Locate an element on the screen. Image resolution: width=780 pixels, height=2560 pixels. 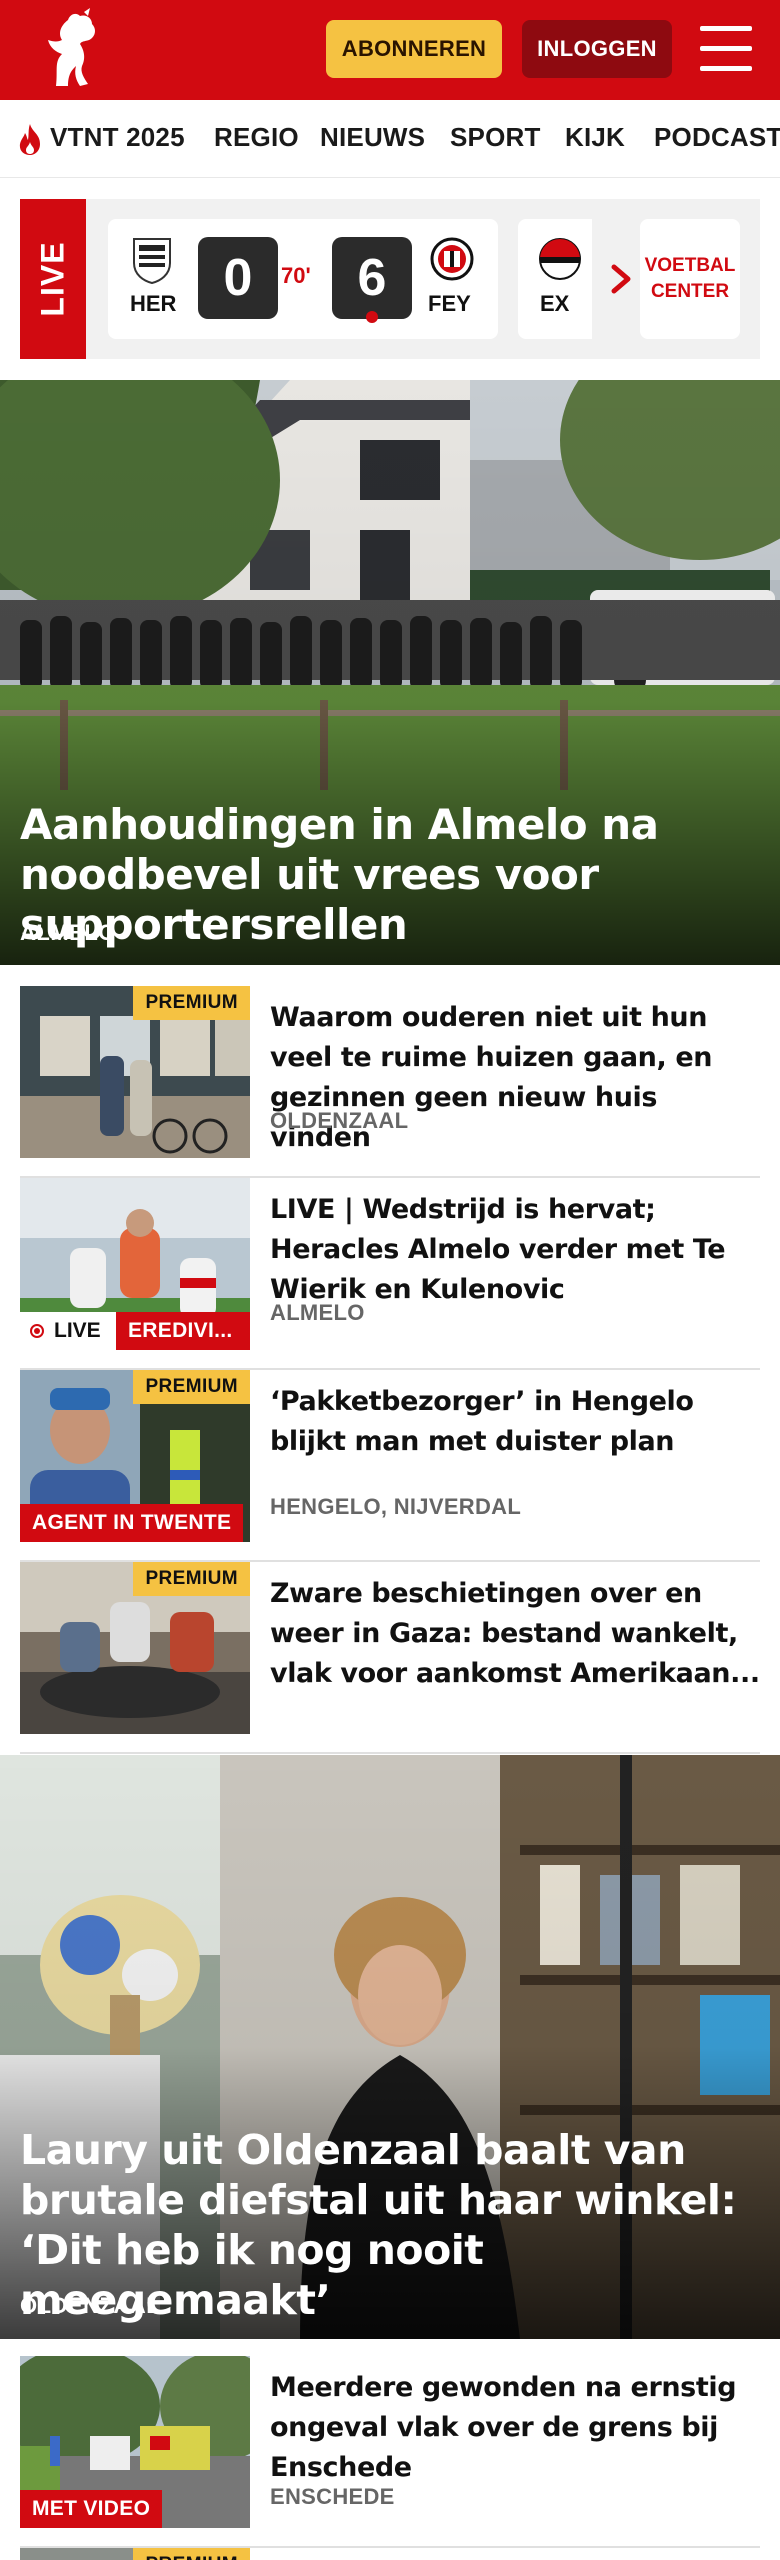
article-location: ENSCHEDE is located at coordinates (332, 2496).